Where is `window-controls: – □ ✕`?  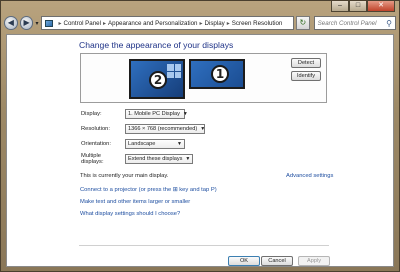 window-controls: – □ ✕ is located at coordinates (363, 6).